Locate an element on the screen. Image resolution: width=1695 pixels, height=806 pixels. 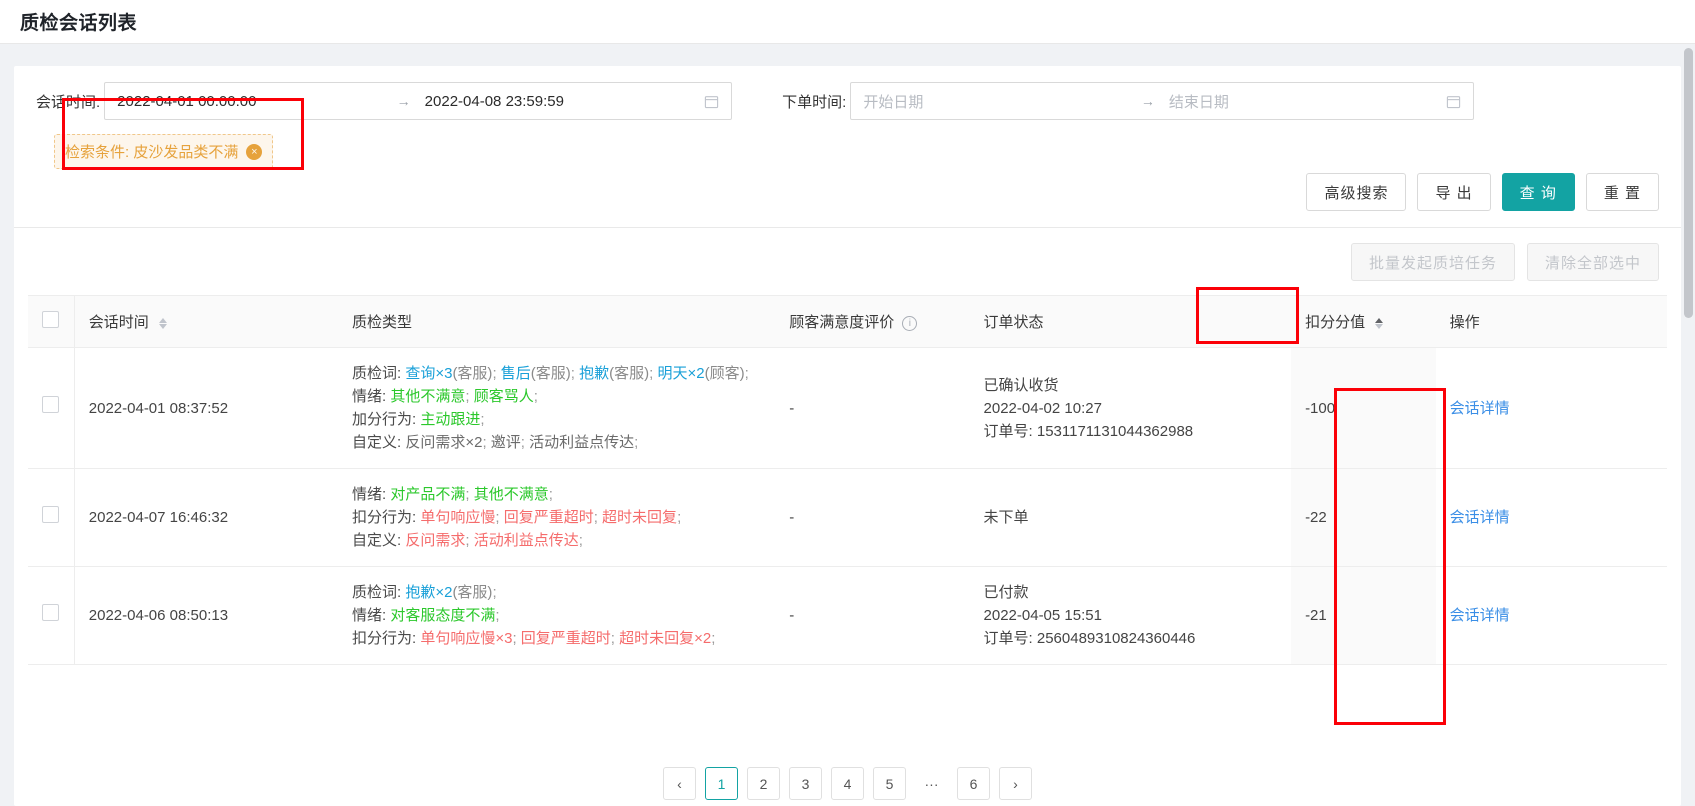
qc-word-role: (客服) is located at coordinates (629, 373).